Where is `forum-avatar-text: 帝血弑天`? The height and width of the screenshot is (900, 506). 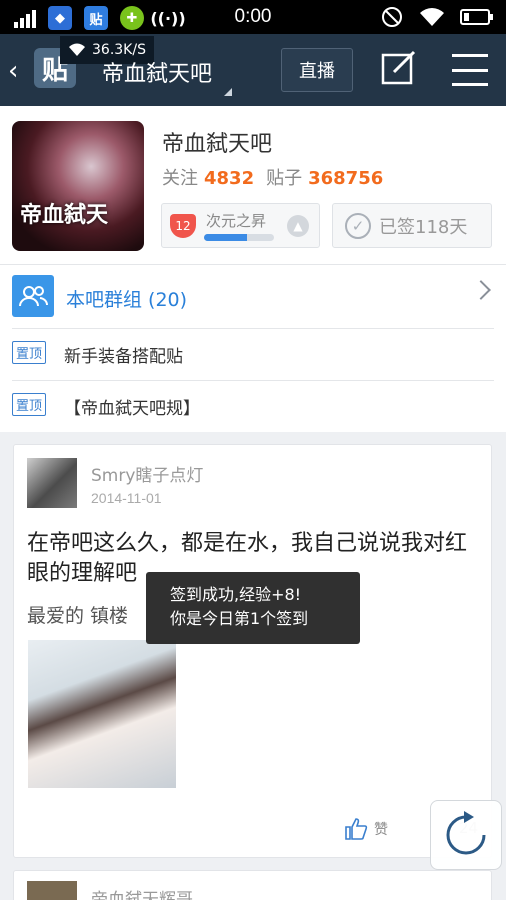 forum-avatar-text: 帝血弑天 is located at coordinates (64, 215).